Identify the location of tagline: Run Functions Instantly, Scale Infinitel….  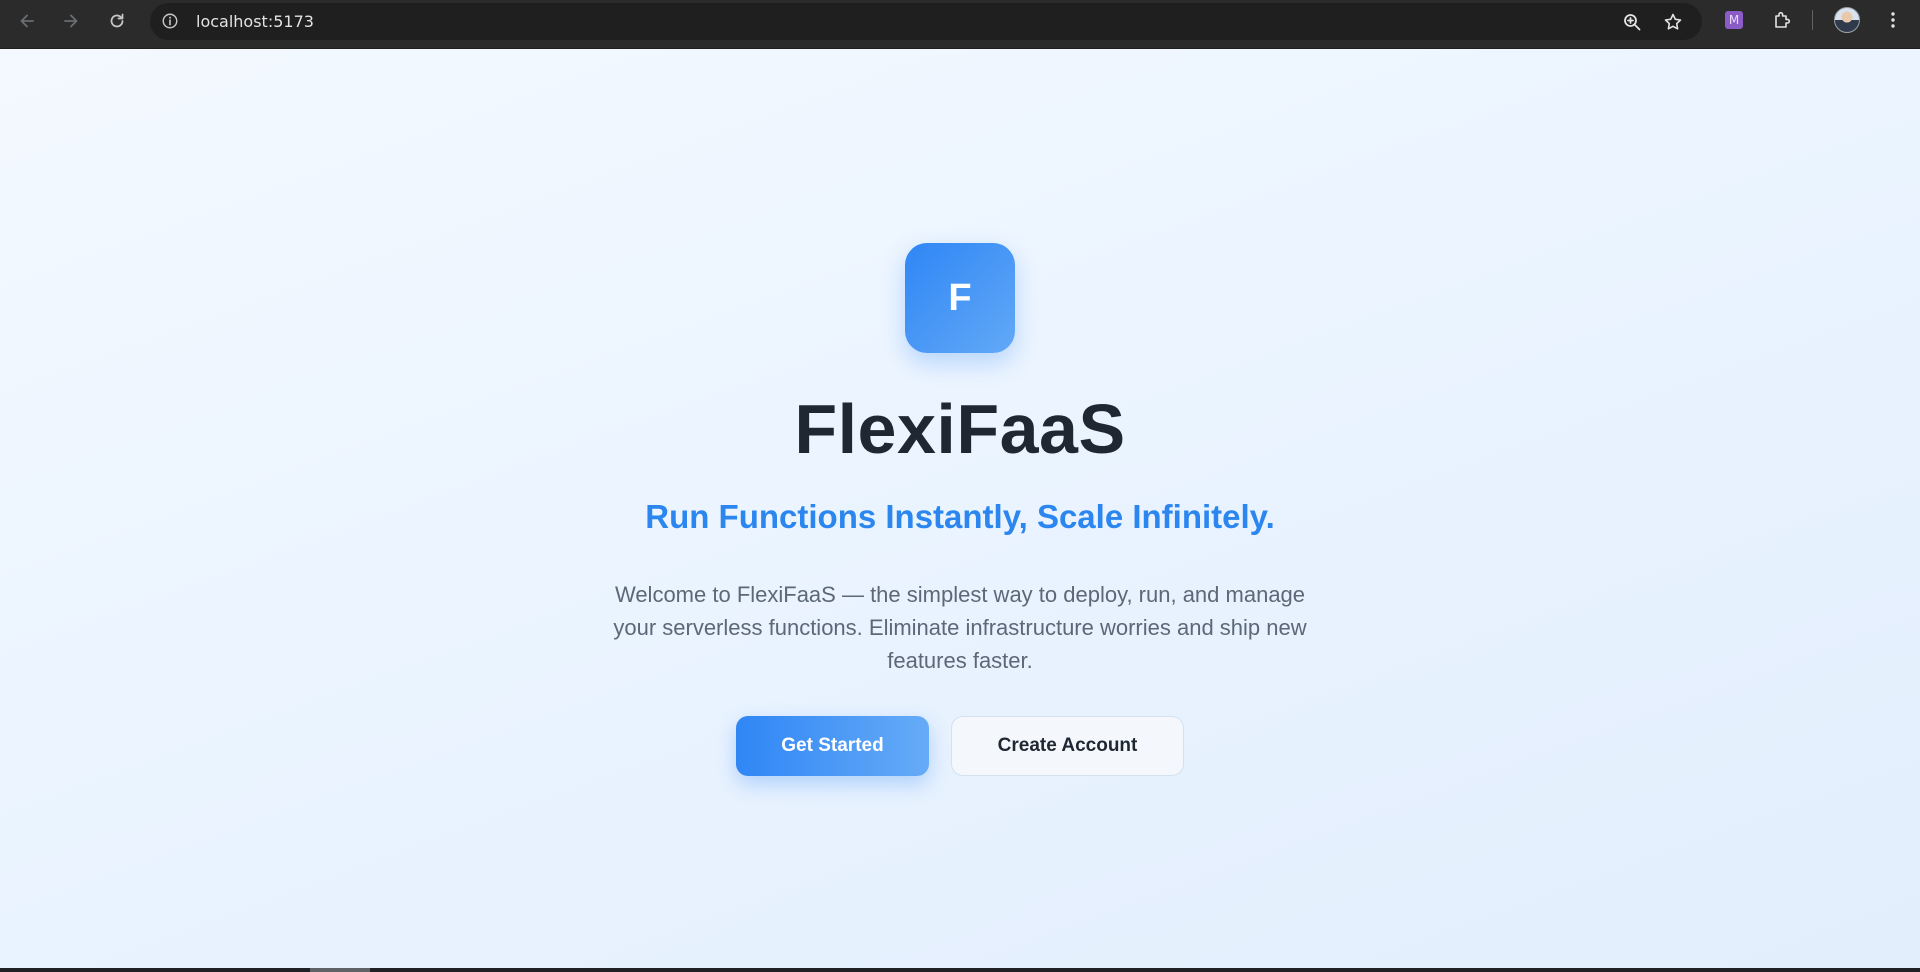
(960, 516).